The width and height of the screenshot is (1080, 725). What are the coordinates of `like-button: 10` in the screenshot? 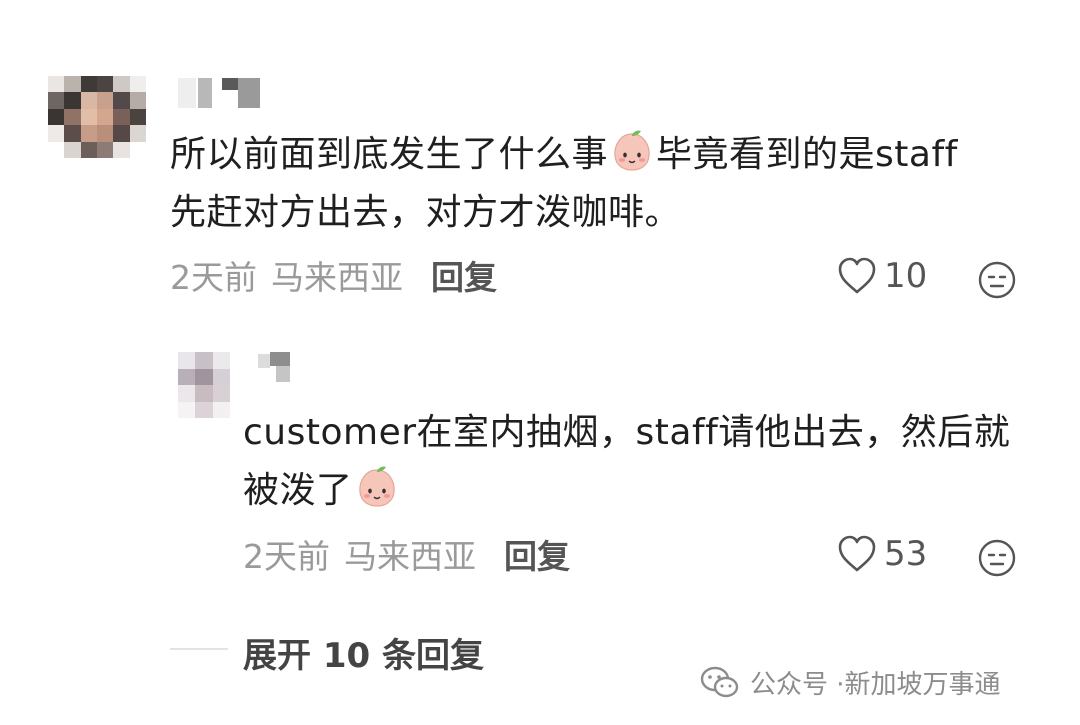 It's located at (881, 276).